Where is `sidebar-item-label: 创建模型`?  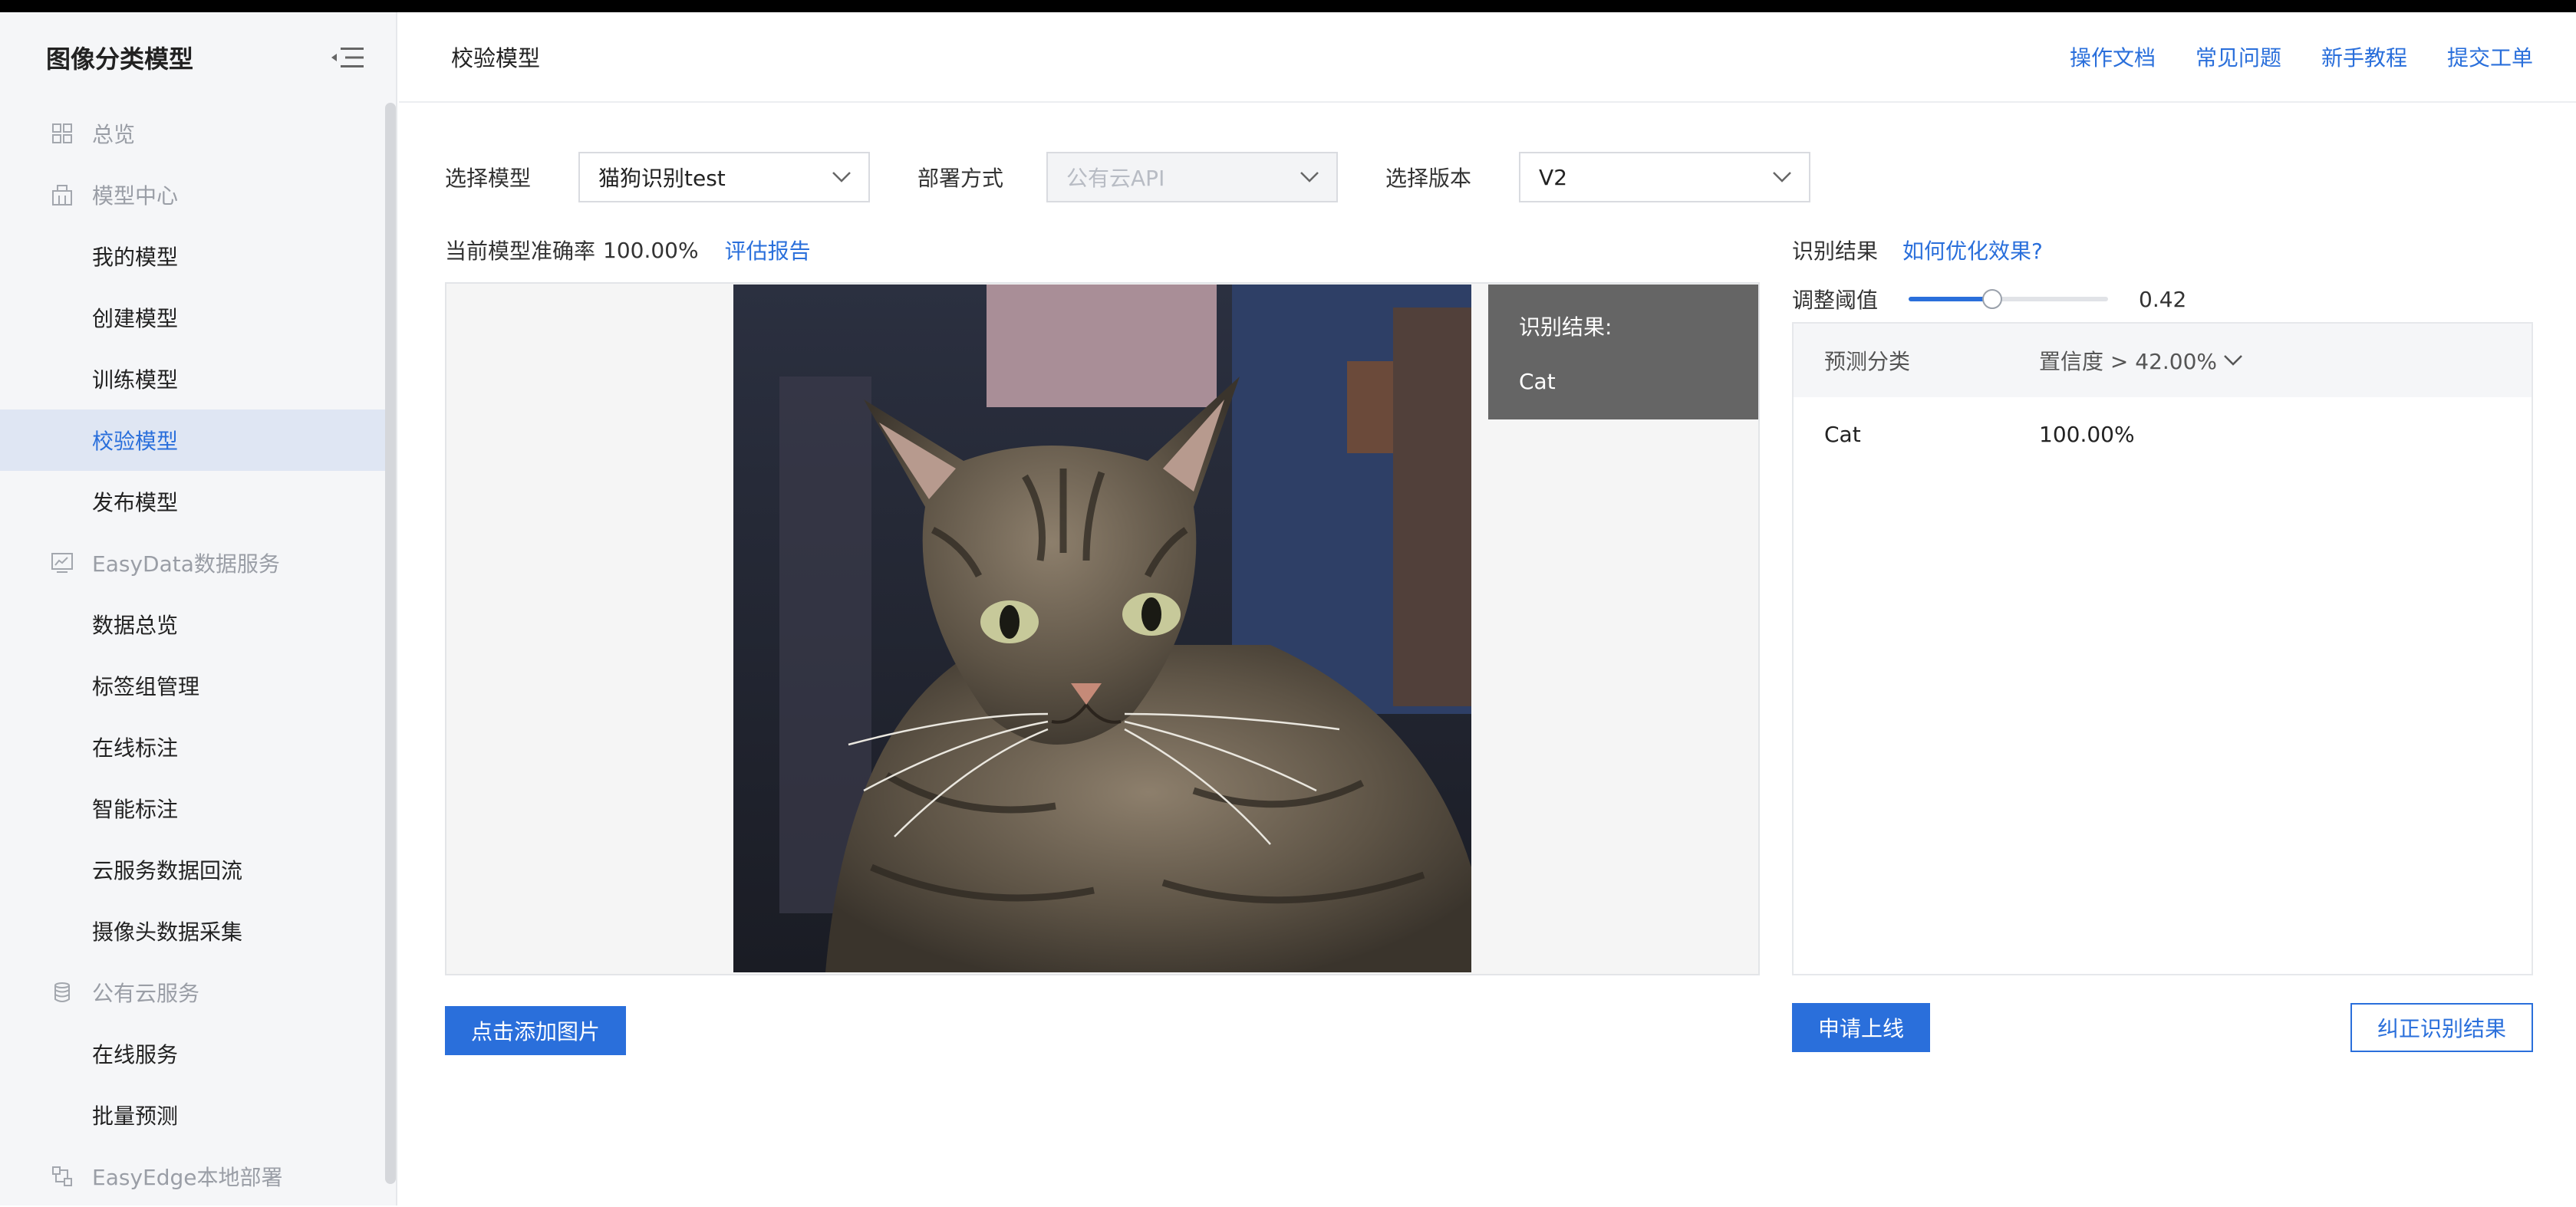
sidebar-item-label: 创建模型 is located at coordinates (135, 318).